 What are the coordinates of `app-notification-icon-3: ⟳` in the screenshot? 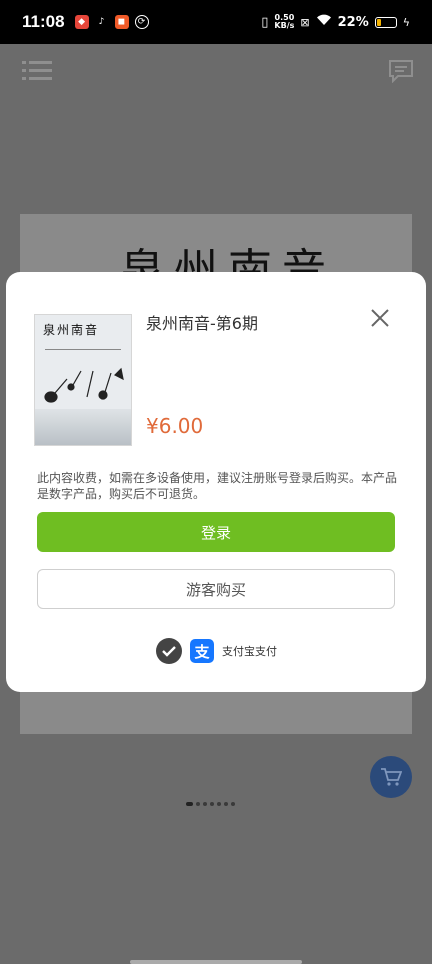 It's located at (141, 22).